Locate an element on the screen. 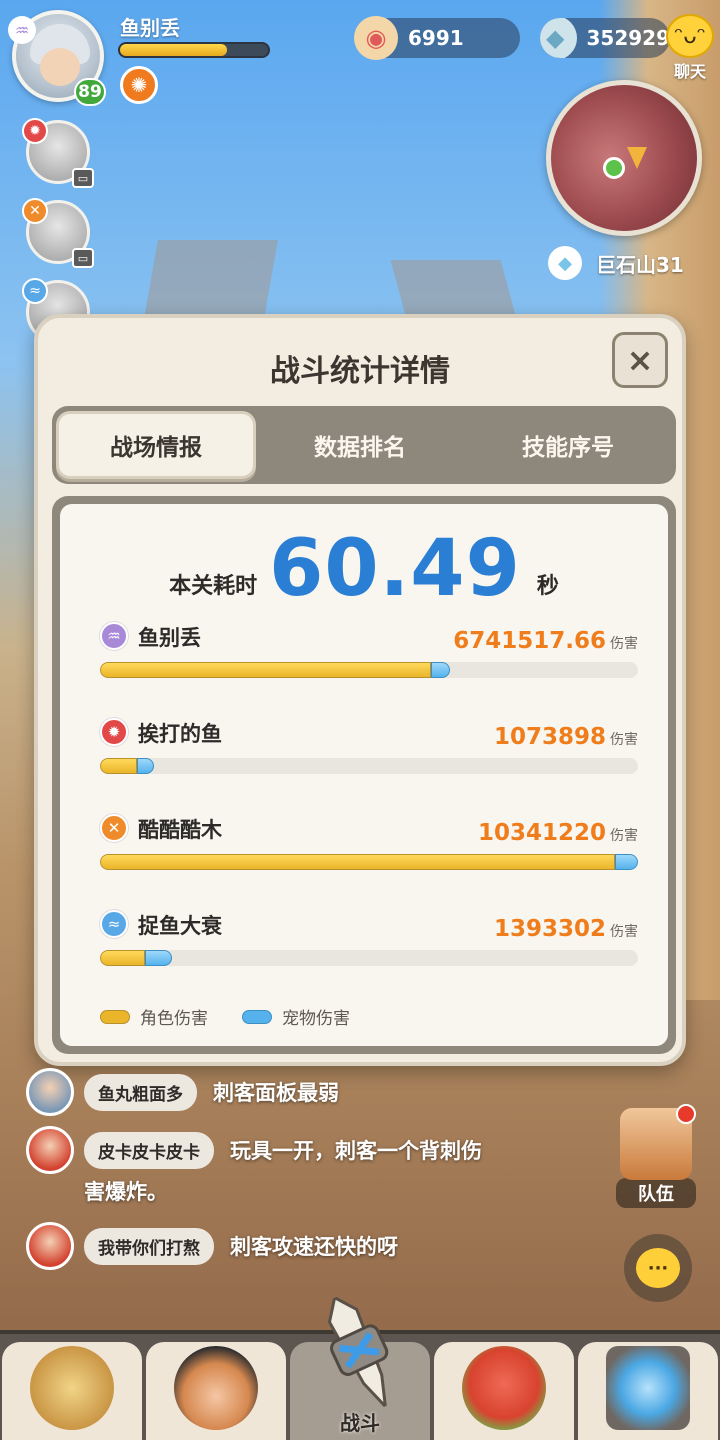 The height and width of the screenshot is (1440, 720). legend-swatch-character is located at coordinates (115, 1016).